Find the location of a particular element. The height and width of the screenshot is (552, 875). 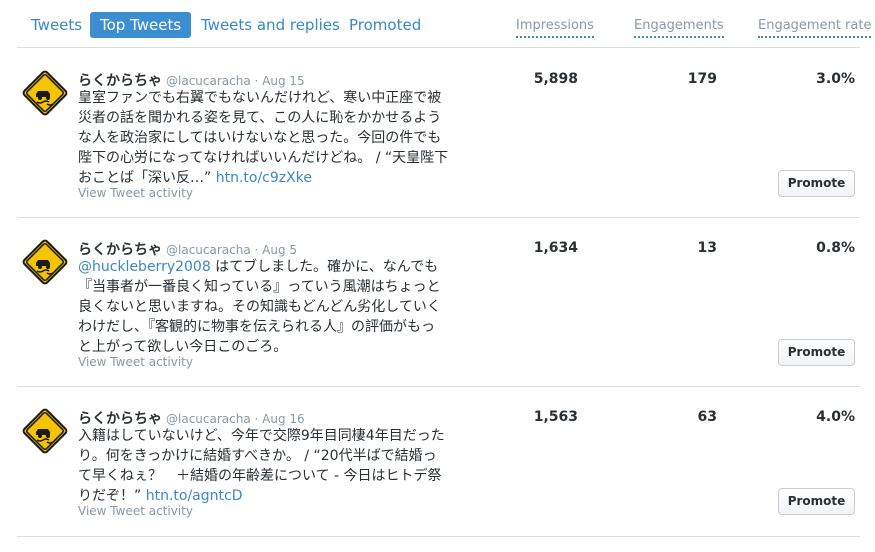

author-handle-date: @lacucaracha · Aug 15 is located at coordinates (235, 81).